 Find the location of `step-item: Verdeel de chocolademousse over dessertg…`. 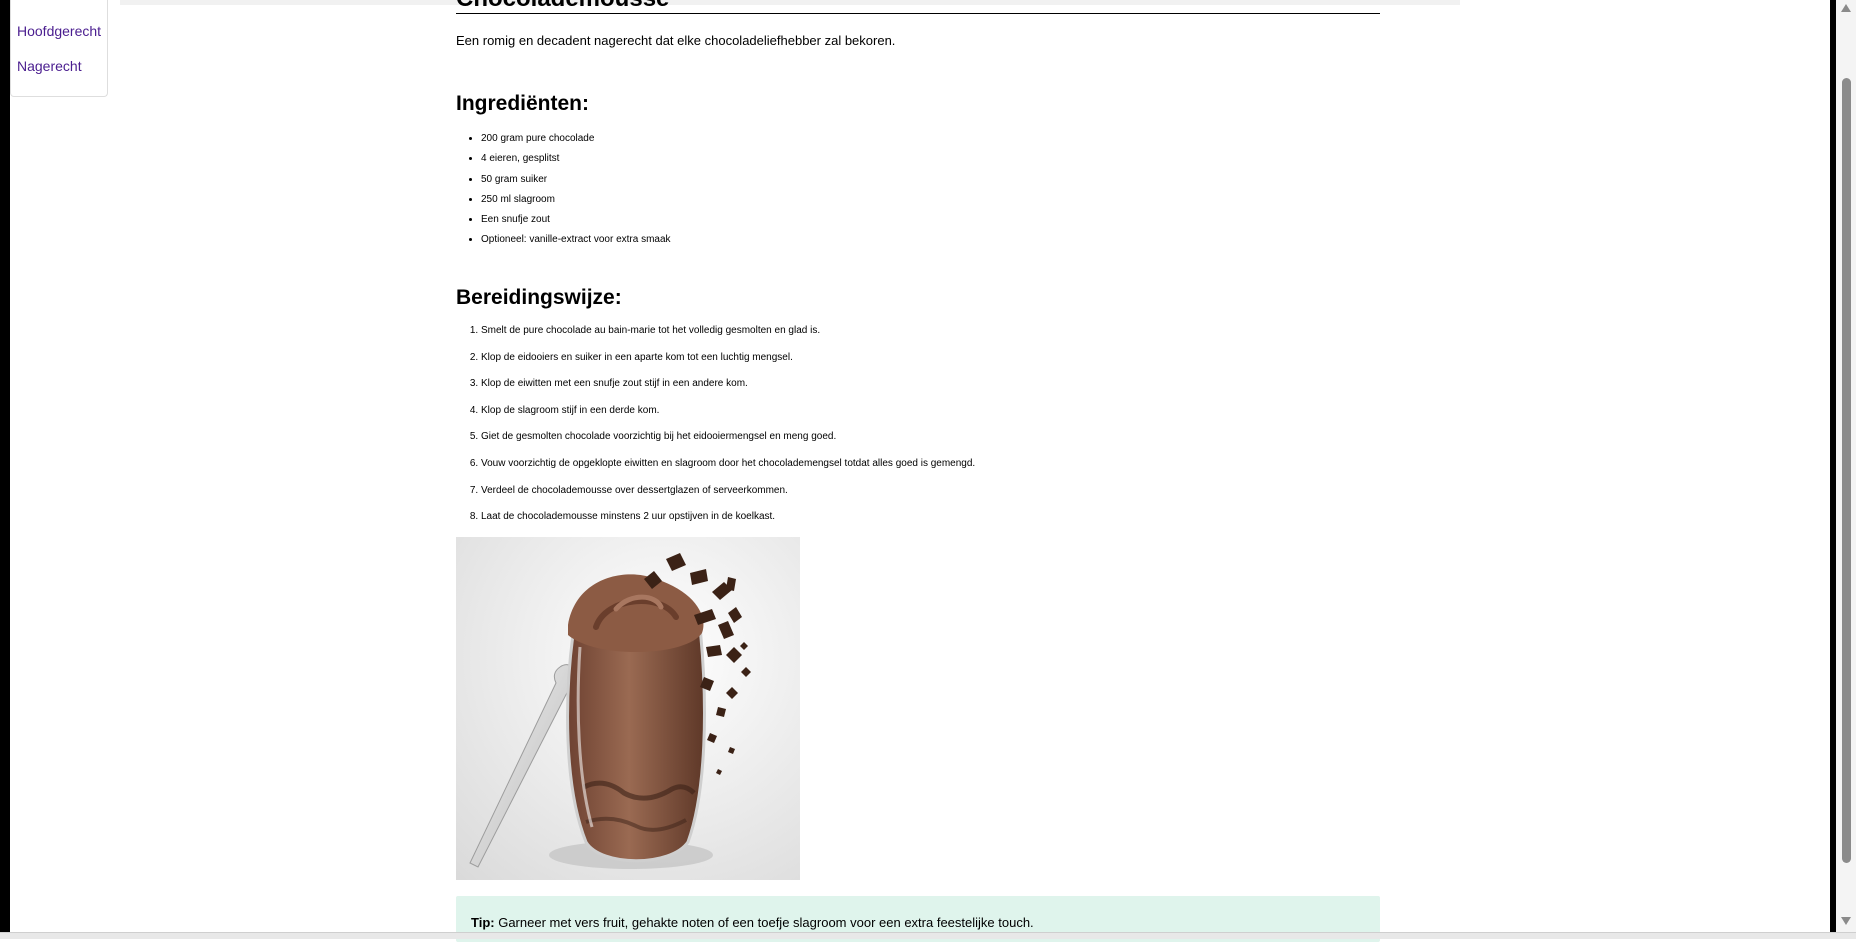

step-item: Verdeel de chocolademousse over dessertg… is located at coordinates (728, 494).